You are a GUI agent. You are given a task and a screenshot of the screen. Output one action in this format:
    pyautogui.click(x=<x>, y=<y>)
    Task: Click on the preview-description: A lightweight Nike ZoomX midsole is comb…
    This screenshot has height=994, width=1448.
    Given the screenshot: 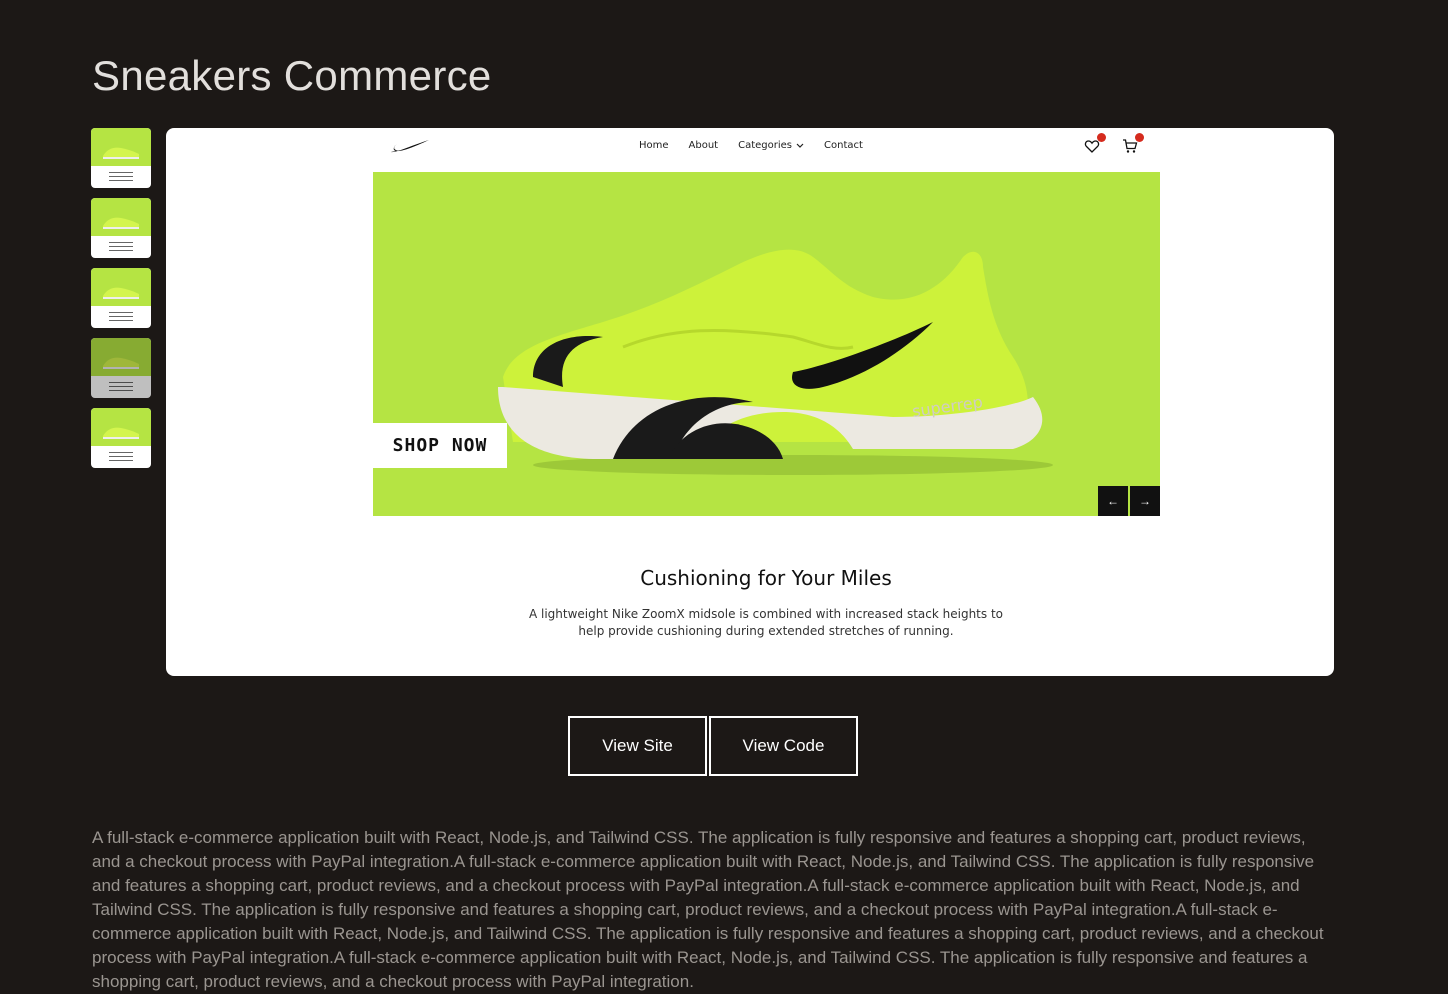 What is the action you would take?
    pyautogui.click(x=766, y=622)
    